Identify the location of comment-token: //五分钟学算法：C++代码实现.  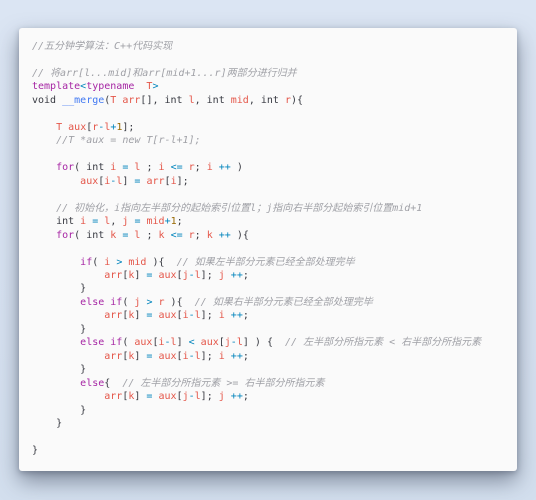
(102, 46).